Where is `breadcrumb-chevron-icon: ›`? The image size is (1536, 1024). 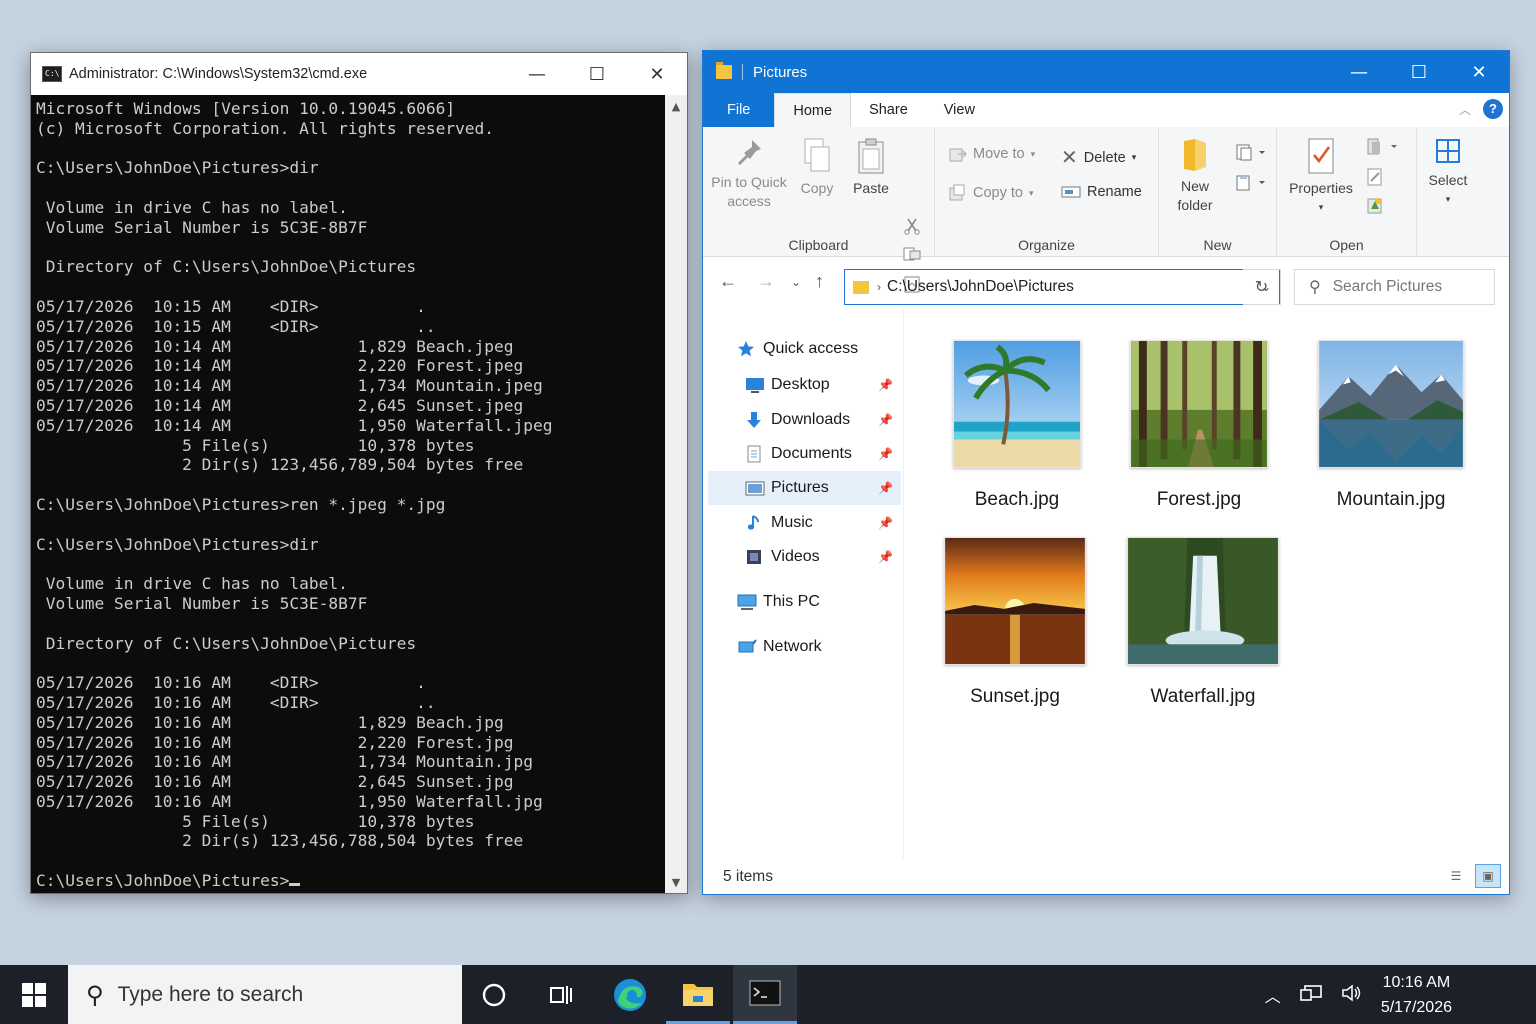 breadcrumb-chevron-icon: › is located at coordinates (879, 287).